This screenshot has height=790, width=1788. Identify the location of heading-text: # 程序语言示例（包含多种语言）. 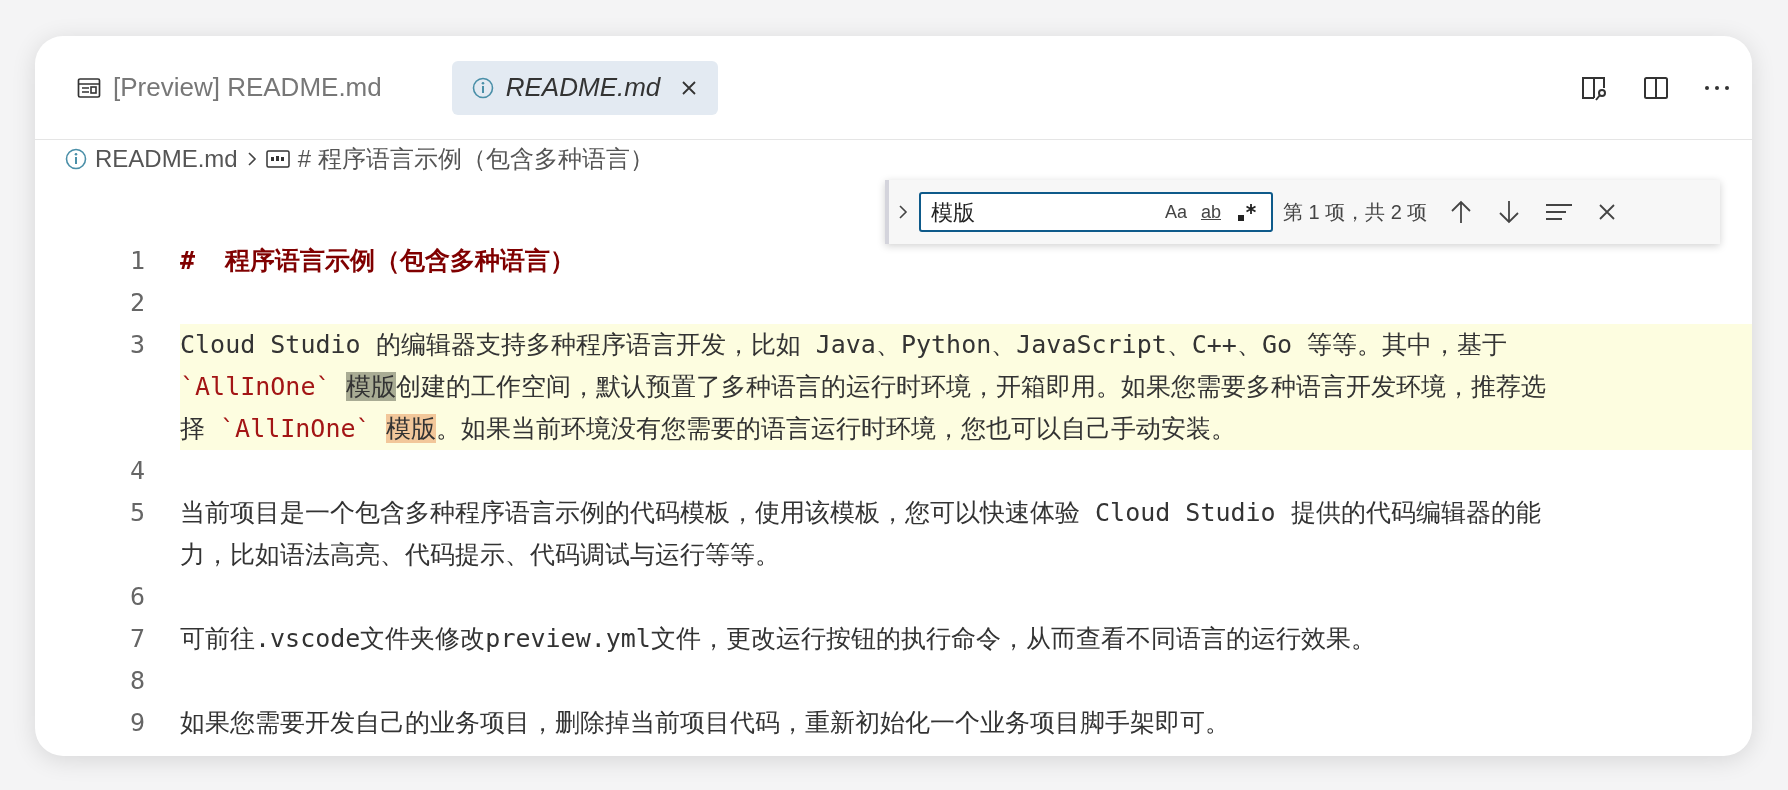
(378, 260).